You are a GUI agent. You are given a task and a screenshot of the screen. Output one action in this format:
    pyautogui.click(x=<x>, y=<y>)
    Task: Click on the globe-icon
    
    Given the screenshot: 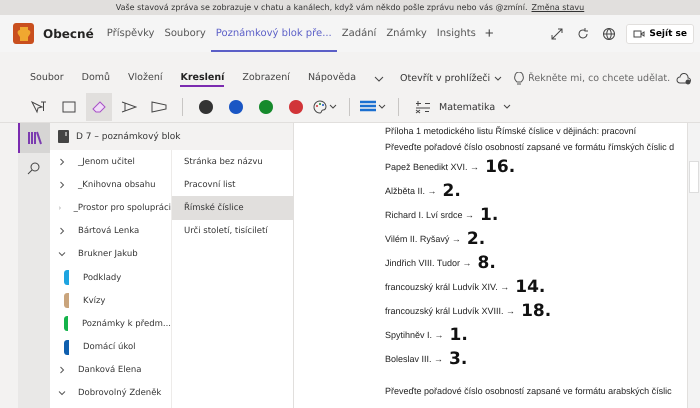 What is the action you would take?
    pyautogui.click(x=609, y=33)
    